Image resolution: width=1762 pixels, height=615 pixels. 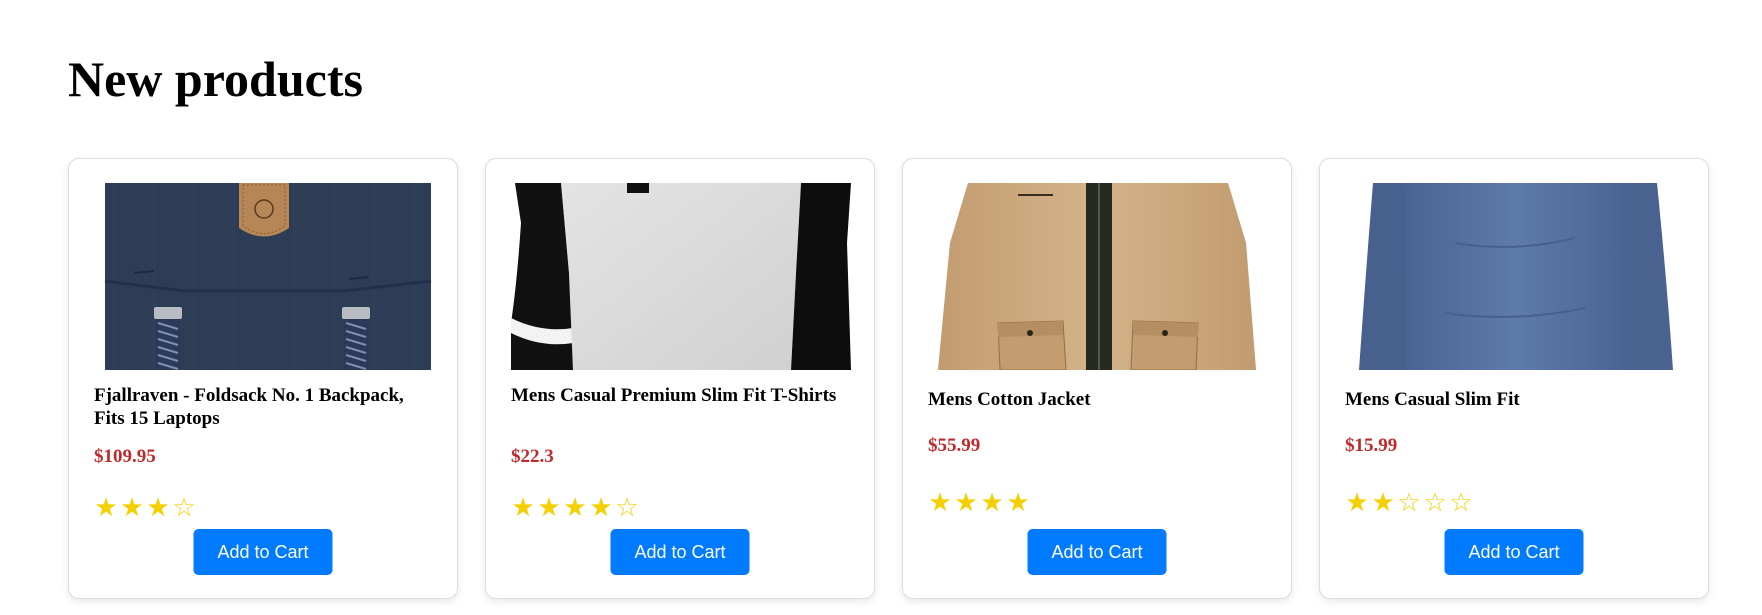 What do you see at coordinates (954, 445) in the screenshot?
I see `product-price: $55.99` at bounding box center [954, 445].